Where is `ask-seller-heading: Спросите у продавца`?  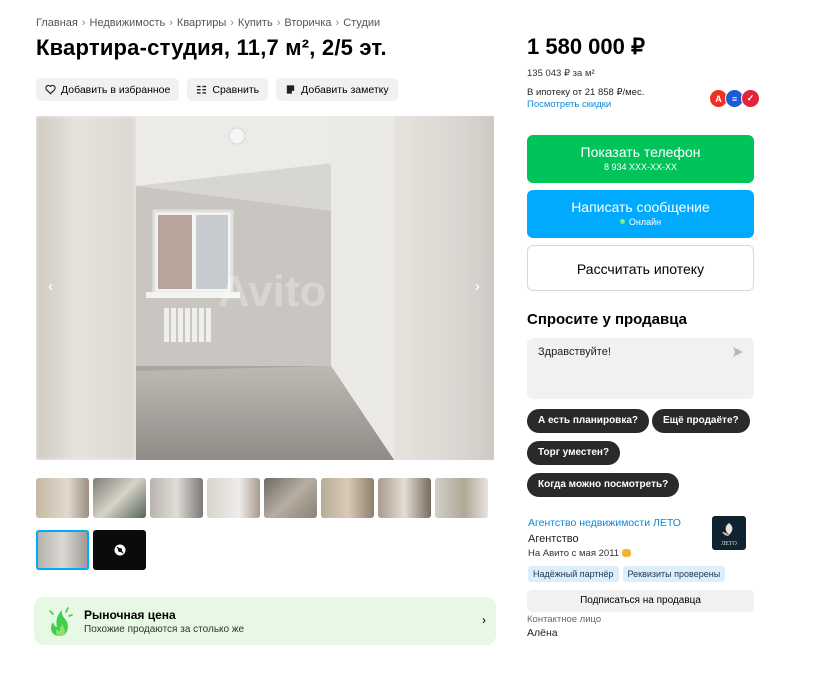
ask-seller-heading: Спросите у продавца is located at coordinates (607, 319).